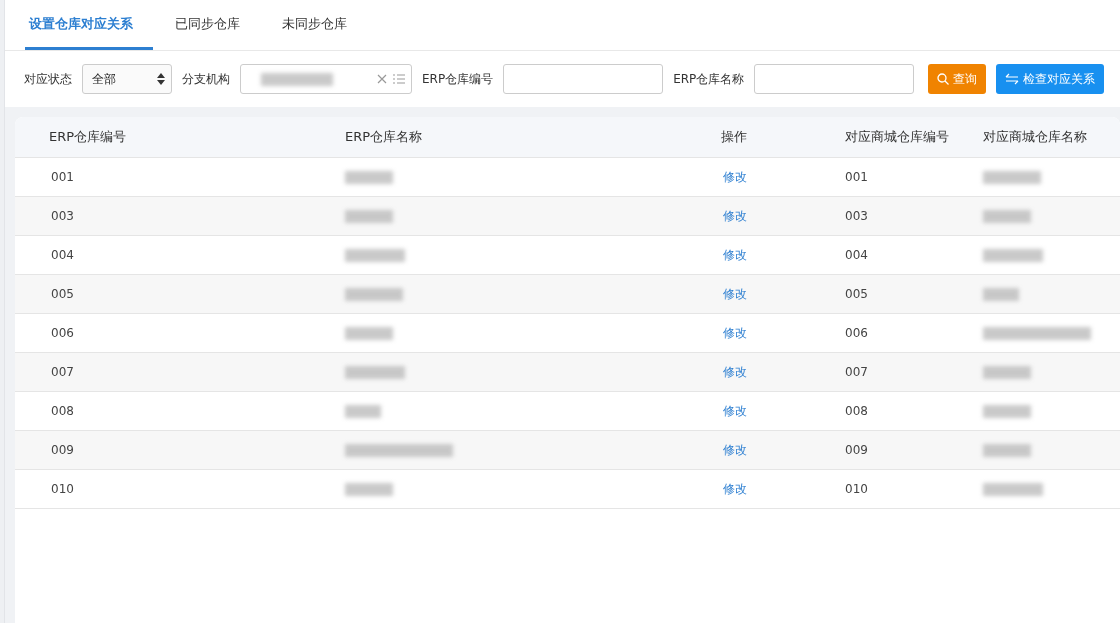 This screenshot has height=623, width=1120. Describe the element at coordinates (734, 137) in the screenshot. I see `column-header: 操作` at that location.